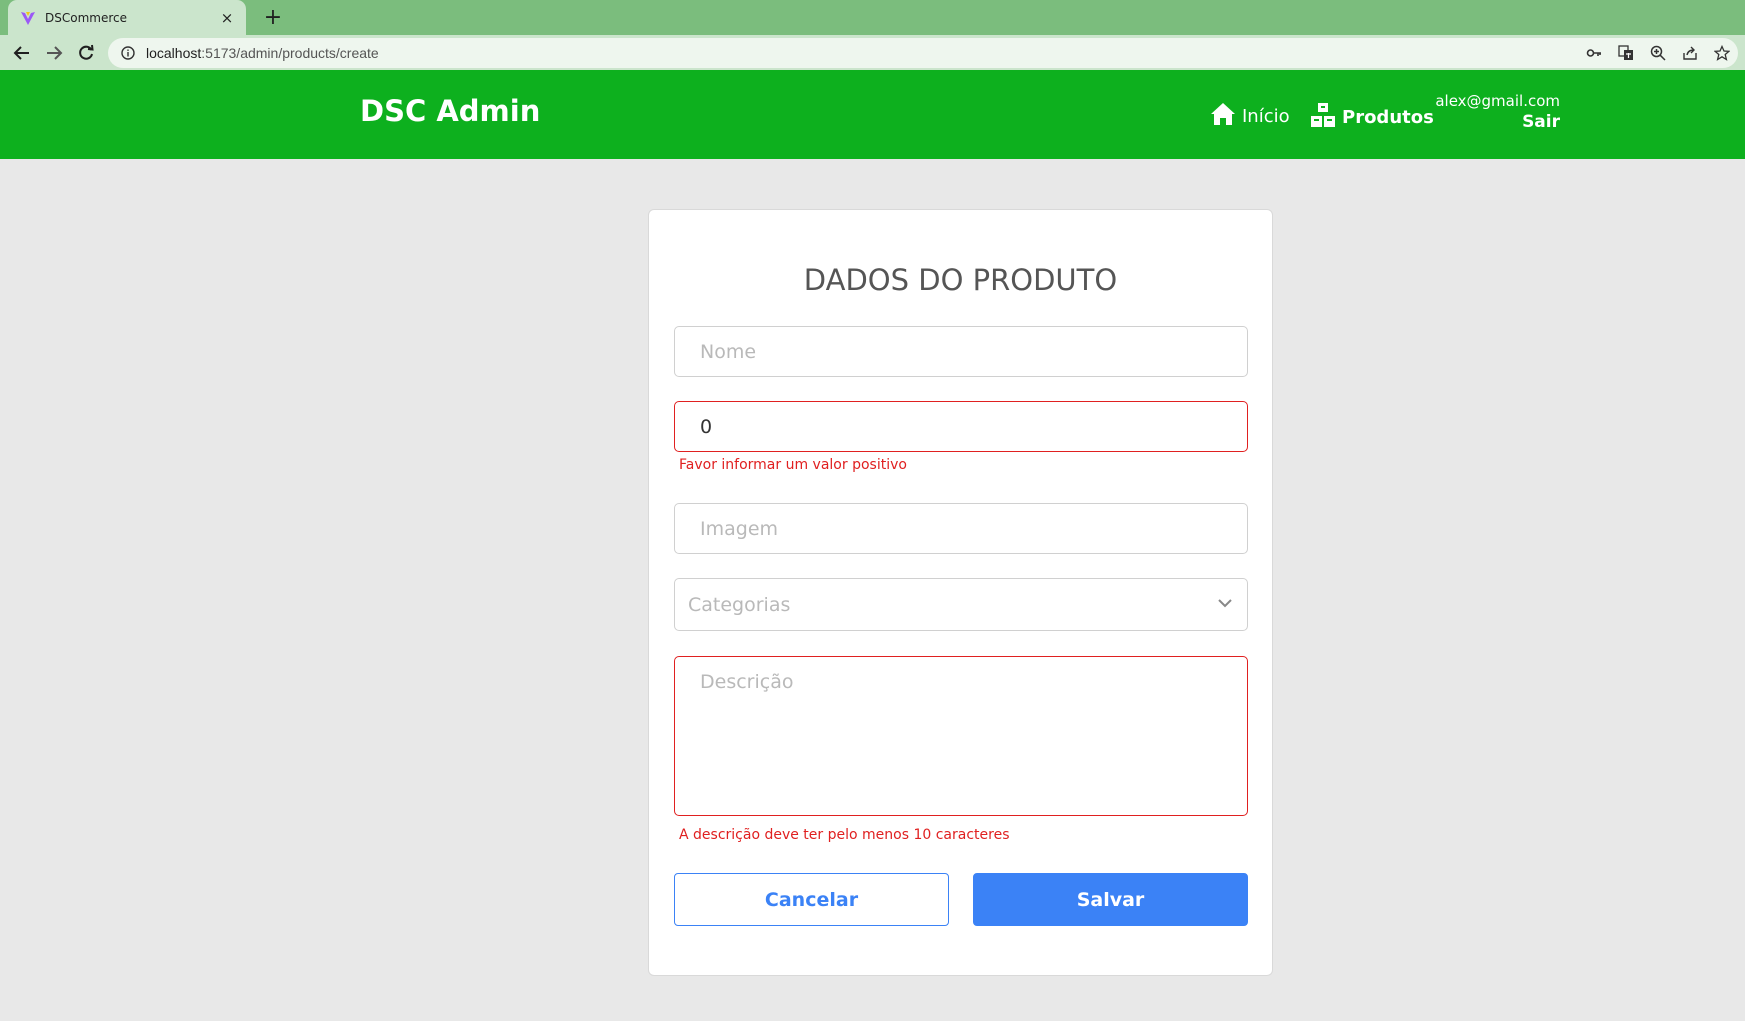 This screenshot has height=1021, width=1745. I want to click on new-tab-button: +, so click(273, 17).